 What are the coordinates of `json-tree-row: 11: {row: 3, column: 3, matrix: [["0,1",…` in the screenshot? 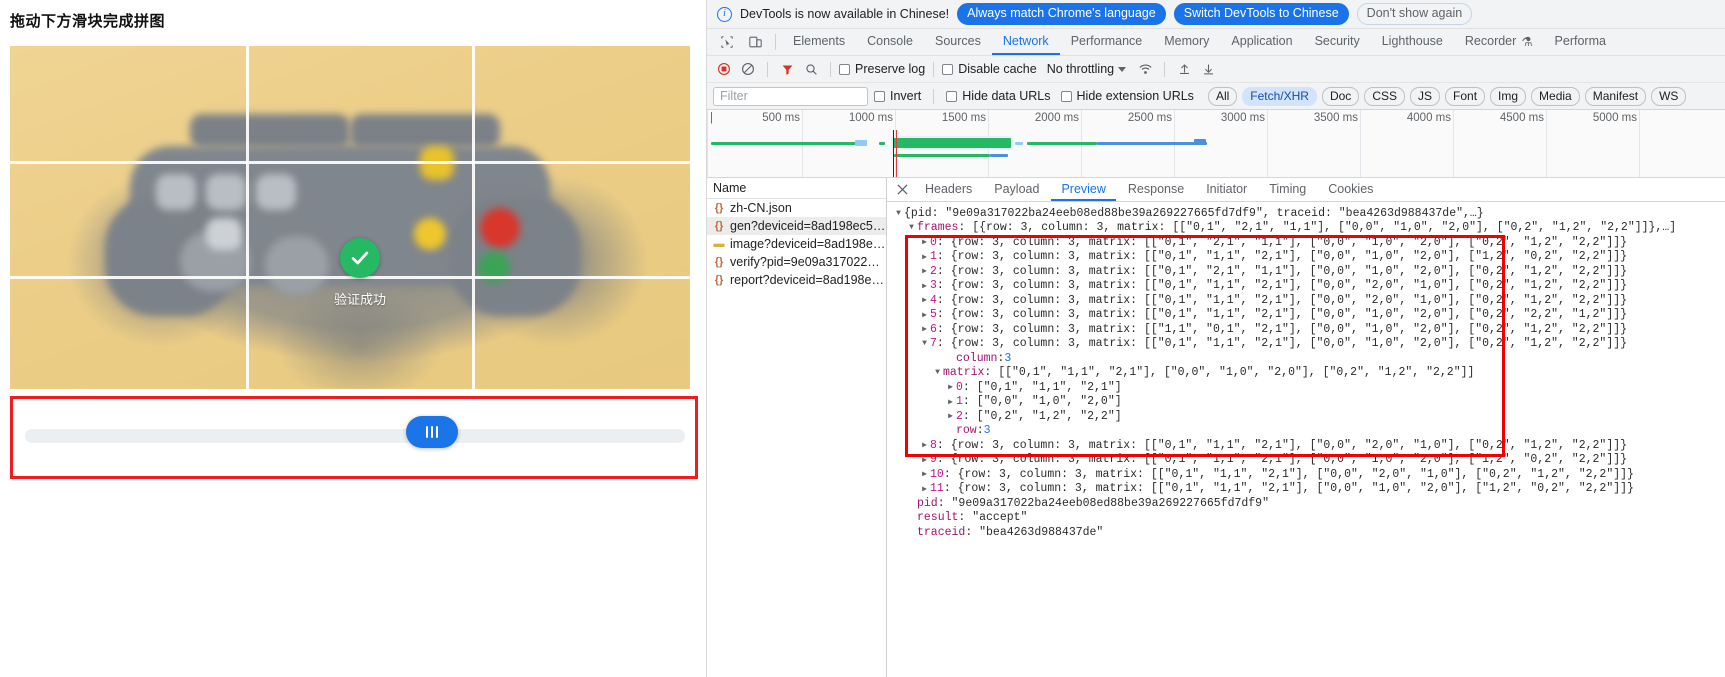 It's located at (1306, 489).